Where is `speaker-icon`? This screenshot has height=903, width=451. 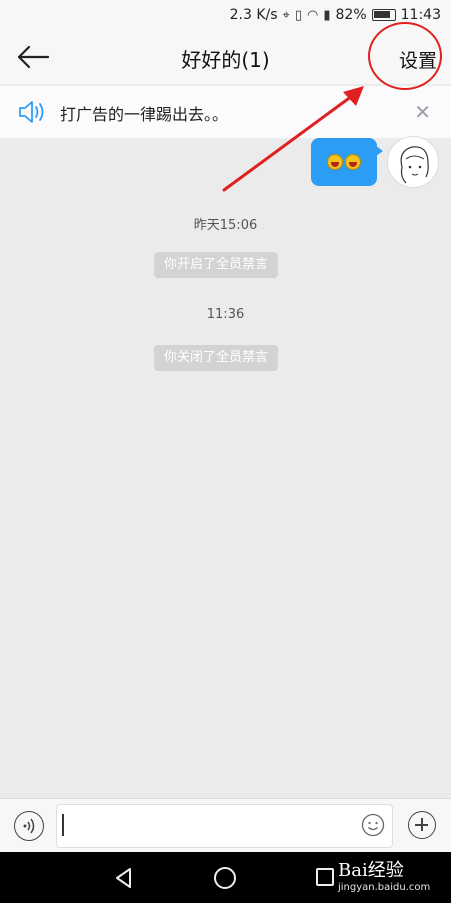
speaker-icon is located at coordinates (31, 112).